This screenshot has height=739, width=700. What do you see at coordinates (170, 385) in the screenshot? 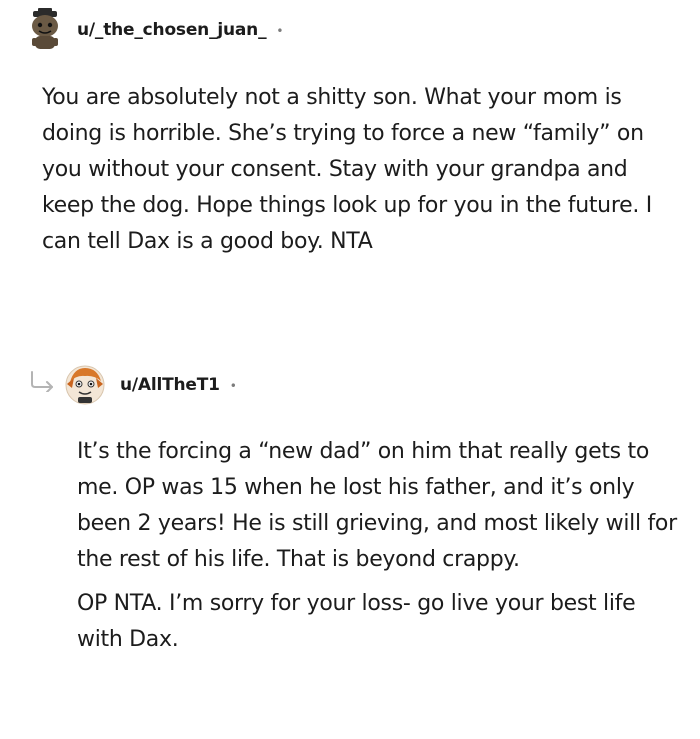
I see `reply-username: u/AllTheT1` at bounding box center [170, 385].